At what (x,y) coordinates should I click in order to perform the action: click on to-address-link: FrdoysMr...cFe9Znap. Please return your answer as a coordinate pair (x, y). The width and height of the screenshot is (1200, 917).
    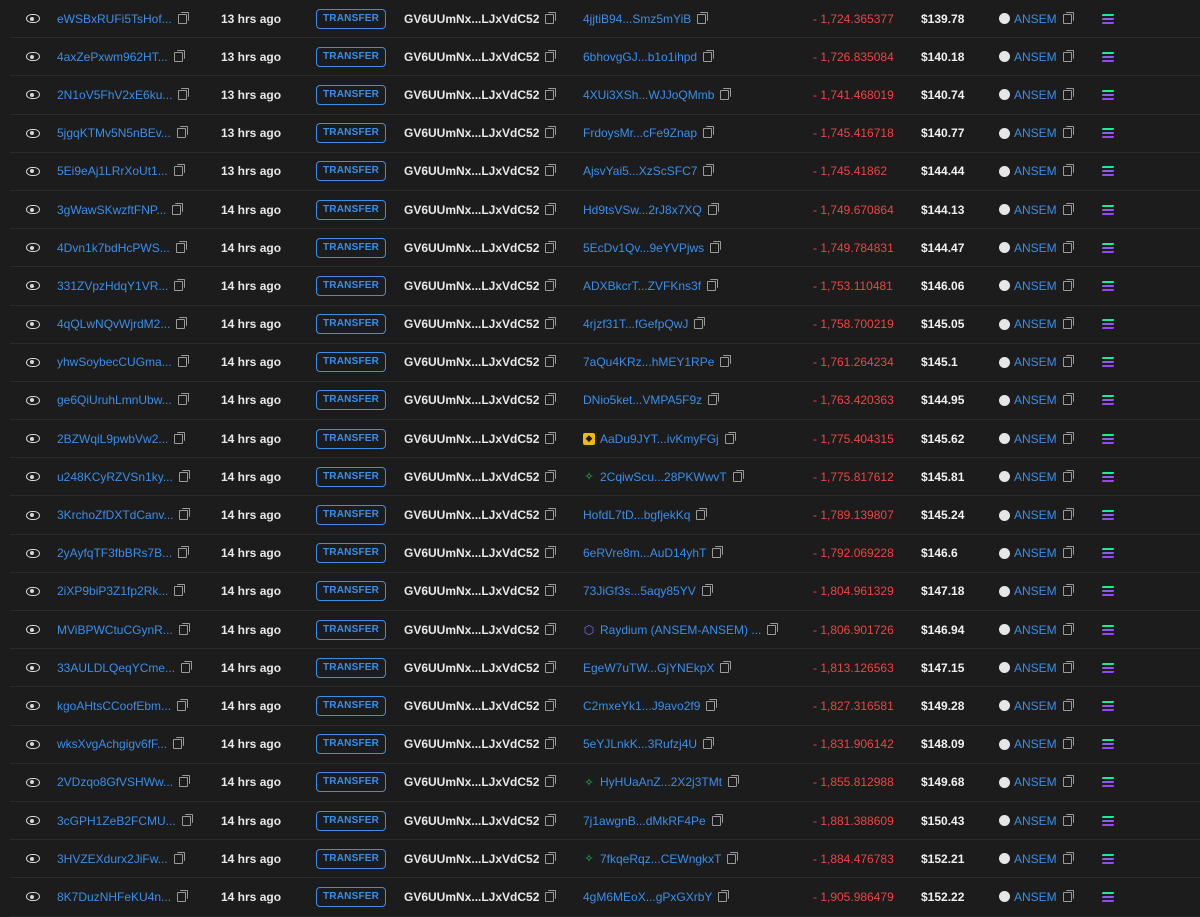
    Looking at the image, I should click on (640, 133).